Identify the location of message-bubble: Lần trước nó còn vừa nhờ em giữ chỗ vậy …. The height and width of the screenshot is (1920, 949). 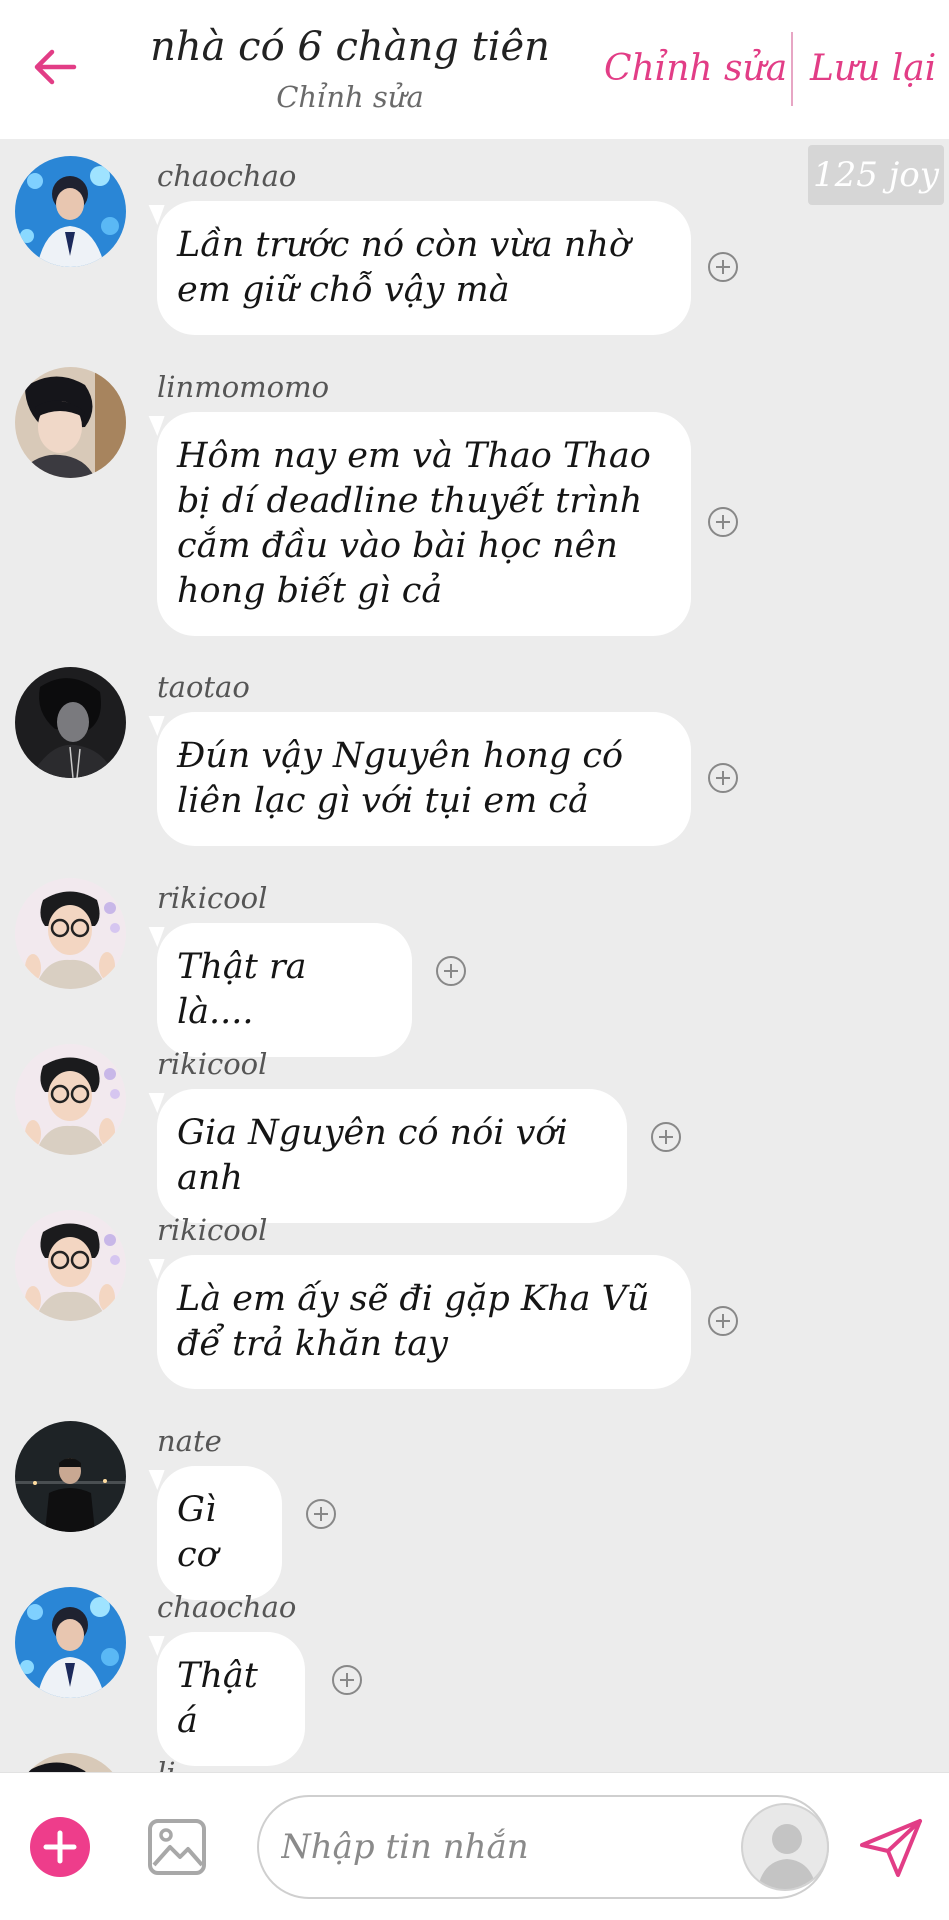
(424, 268).